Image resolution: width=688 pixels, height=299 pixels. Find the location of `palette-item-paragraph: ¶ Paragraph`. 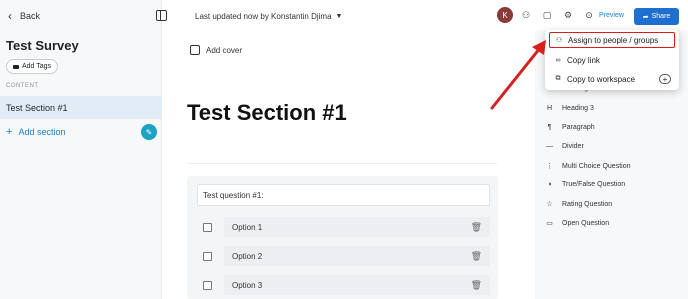

palette-item-paragraph: ¶ Paragraph is located at coordinates (570, 127).